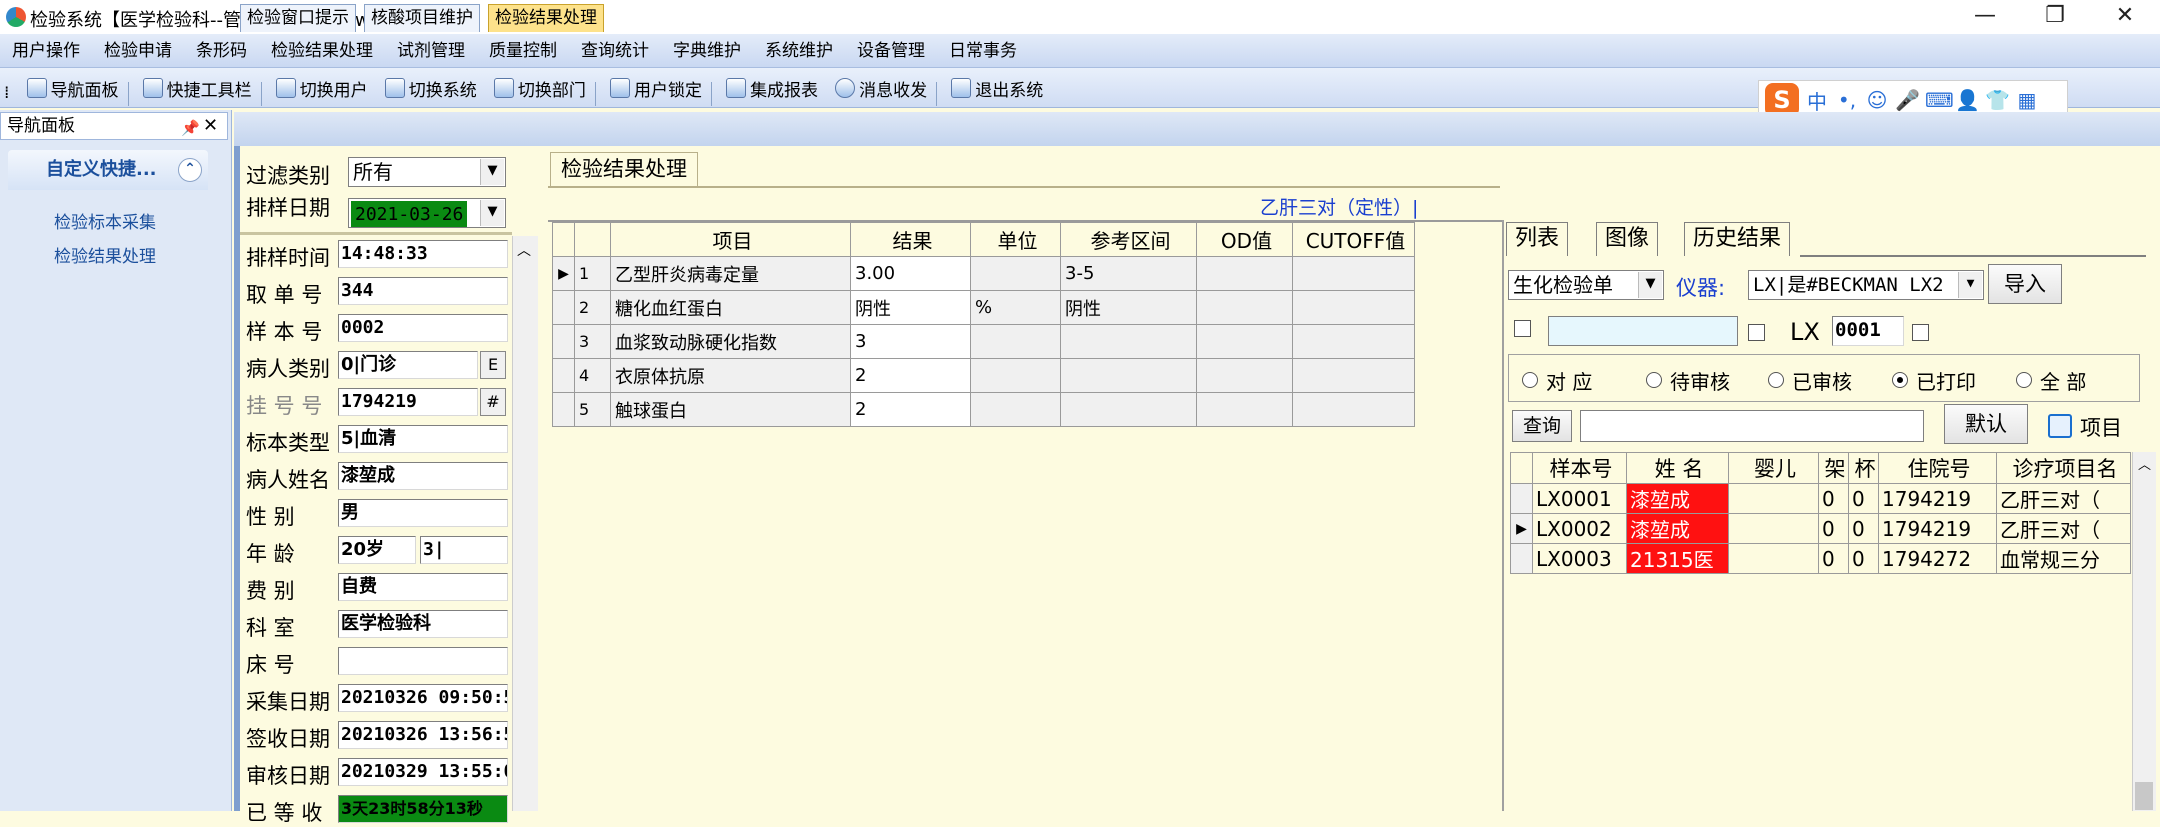  I want to click on col-item: 项目, so click(730, 239).